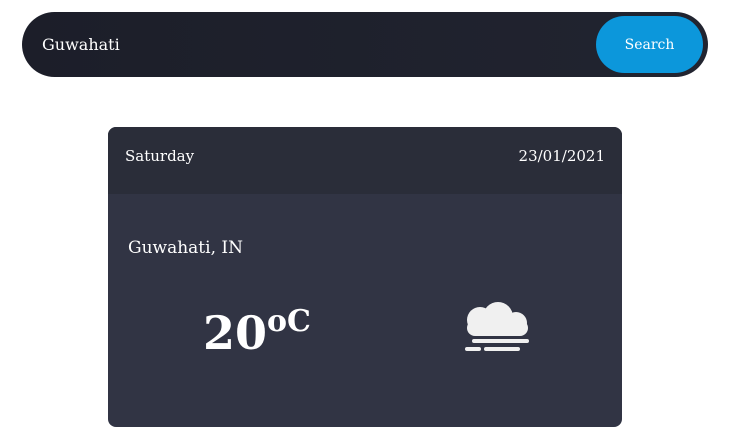 This screenshot has height=443, width=749. Describe the element at coordinates (561, 156) in the screenshot. I see `date-label: 23/01/2021` at that location.